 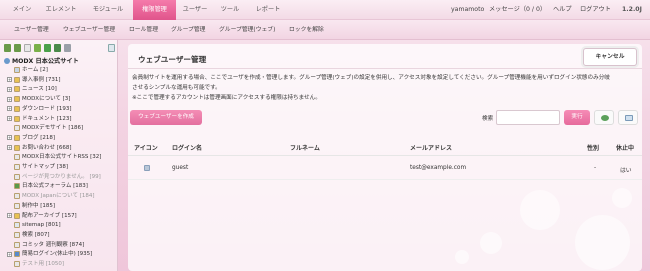 I want to click on divider, so click(x=385, y=68).